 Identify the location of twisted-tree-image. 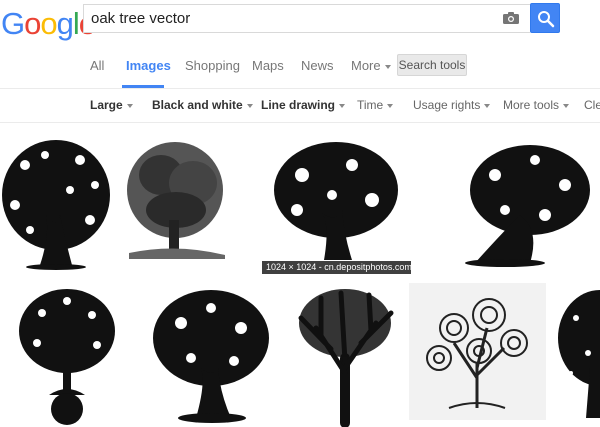
(211, 356).